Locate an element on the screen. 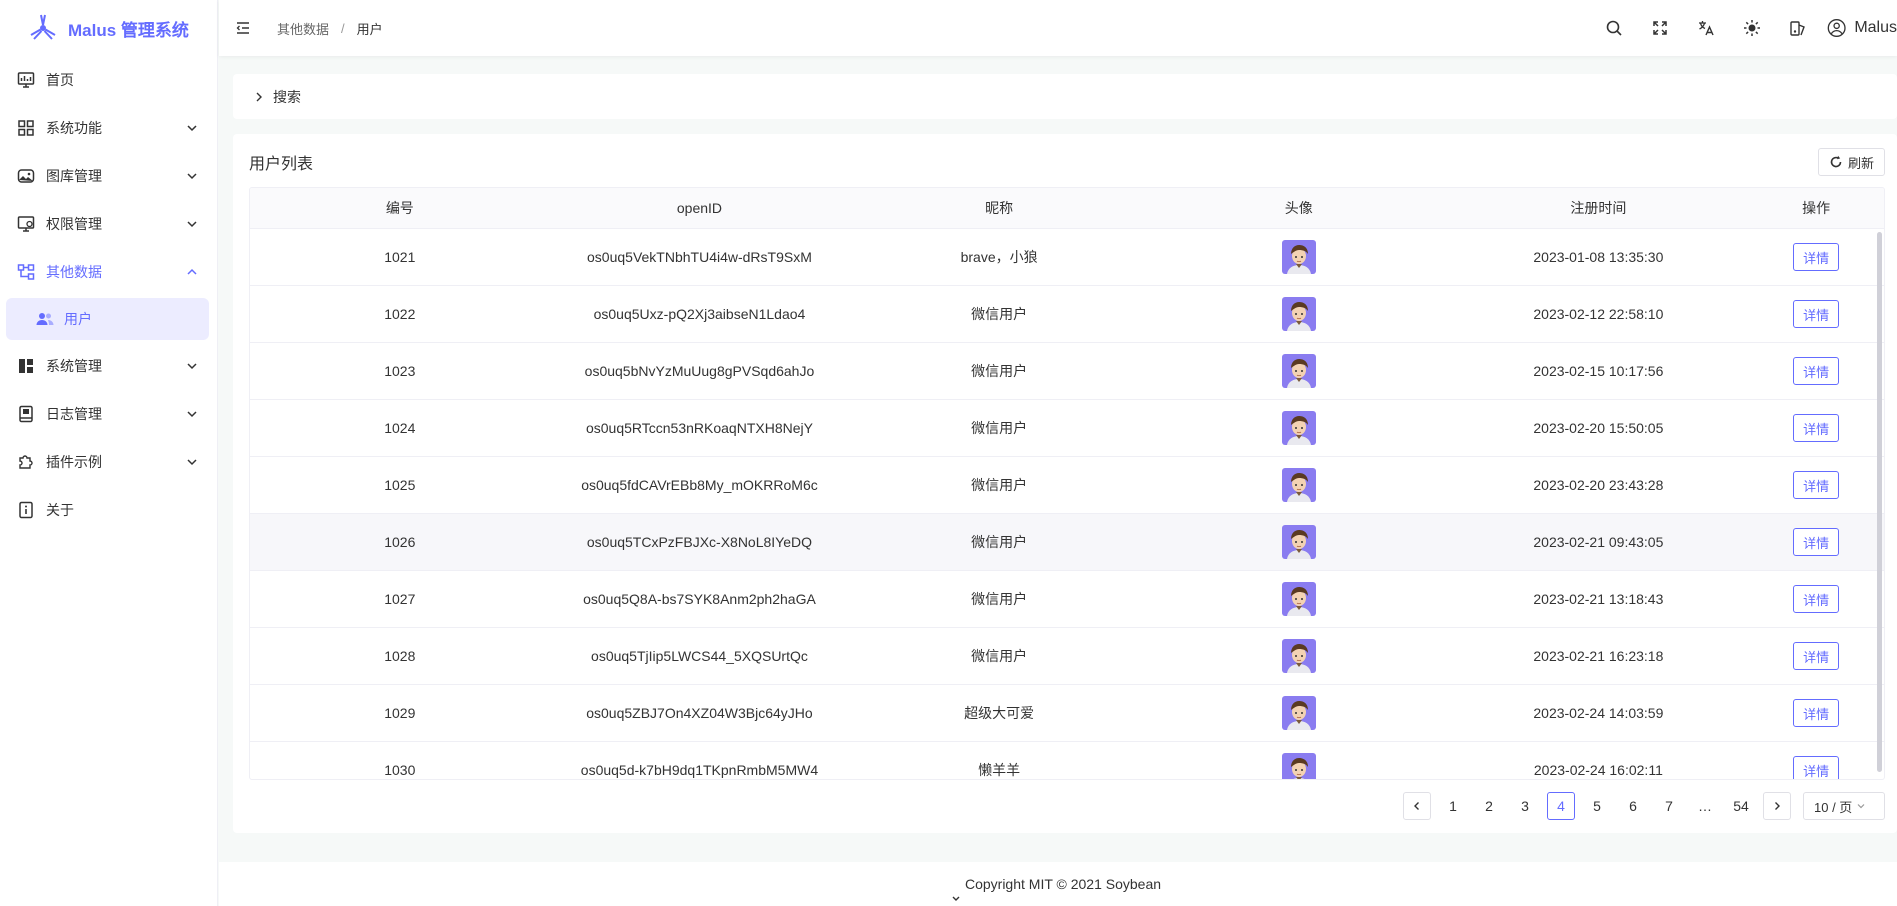 The image size is (1897, 906). sidebar-item-gallery: 图库管理 is located at coordinates (108, 176).